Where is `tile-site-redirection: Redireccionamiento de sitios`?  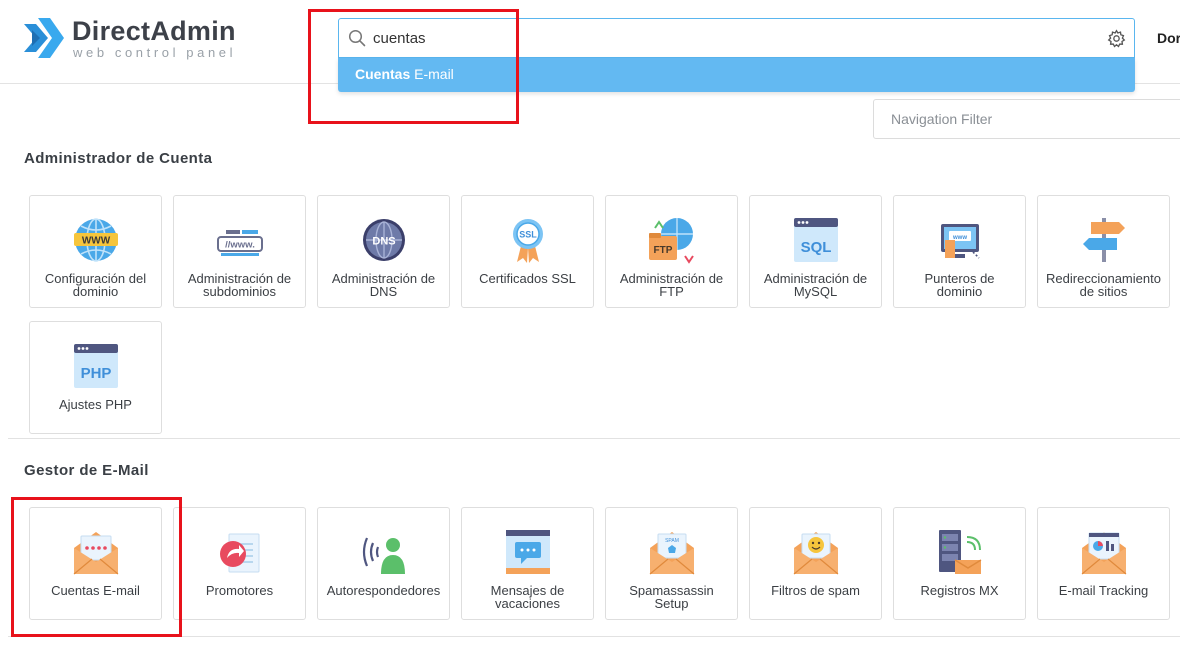
tile-site-redirection: Redireccionamiento de sitios is located at coordinates (1103, 251).